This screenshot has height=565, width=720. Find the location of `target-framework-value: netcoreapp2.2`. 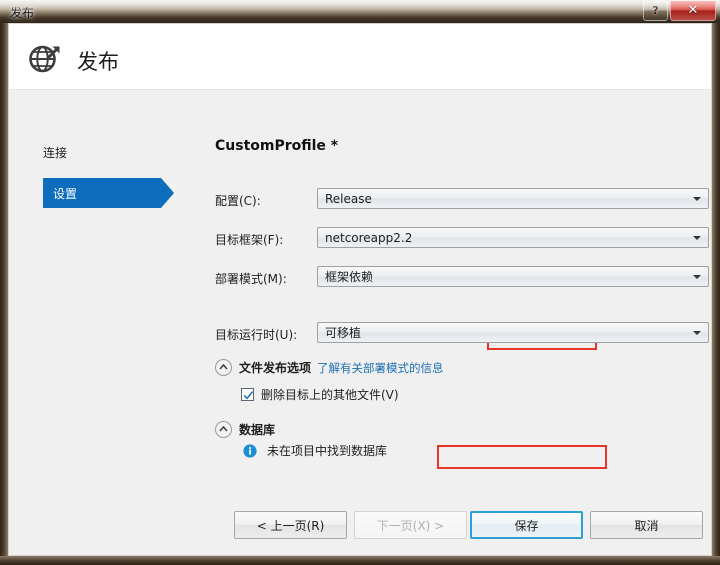

target-framework-value: netcoreapp2.2 is located at coordinates (369, 237).